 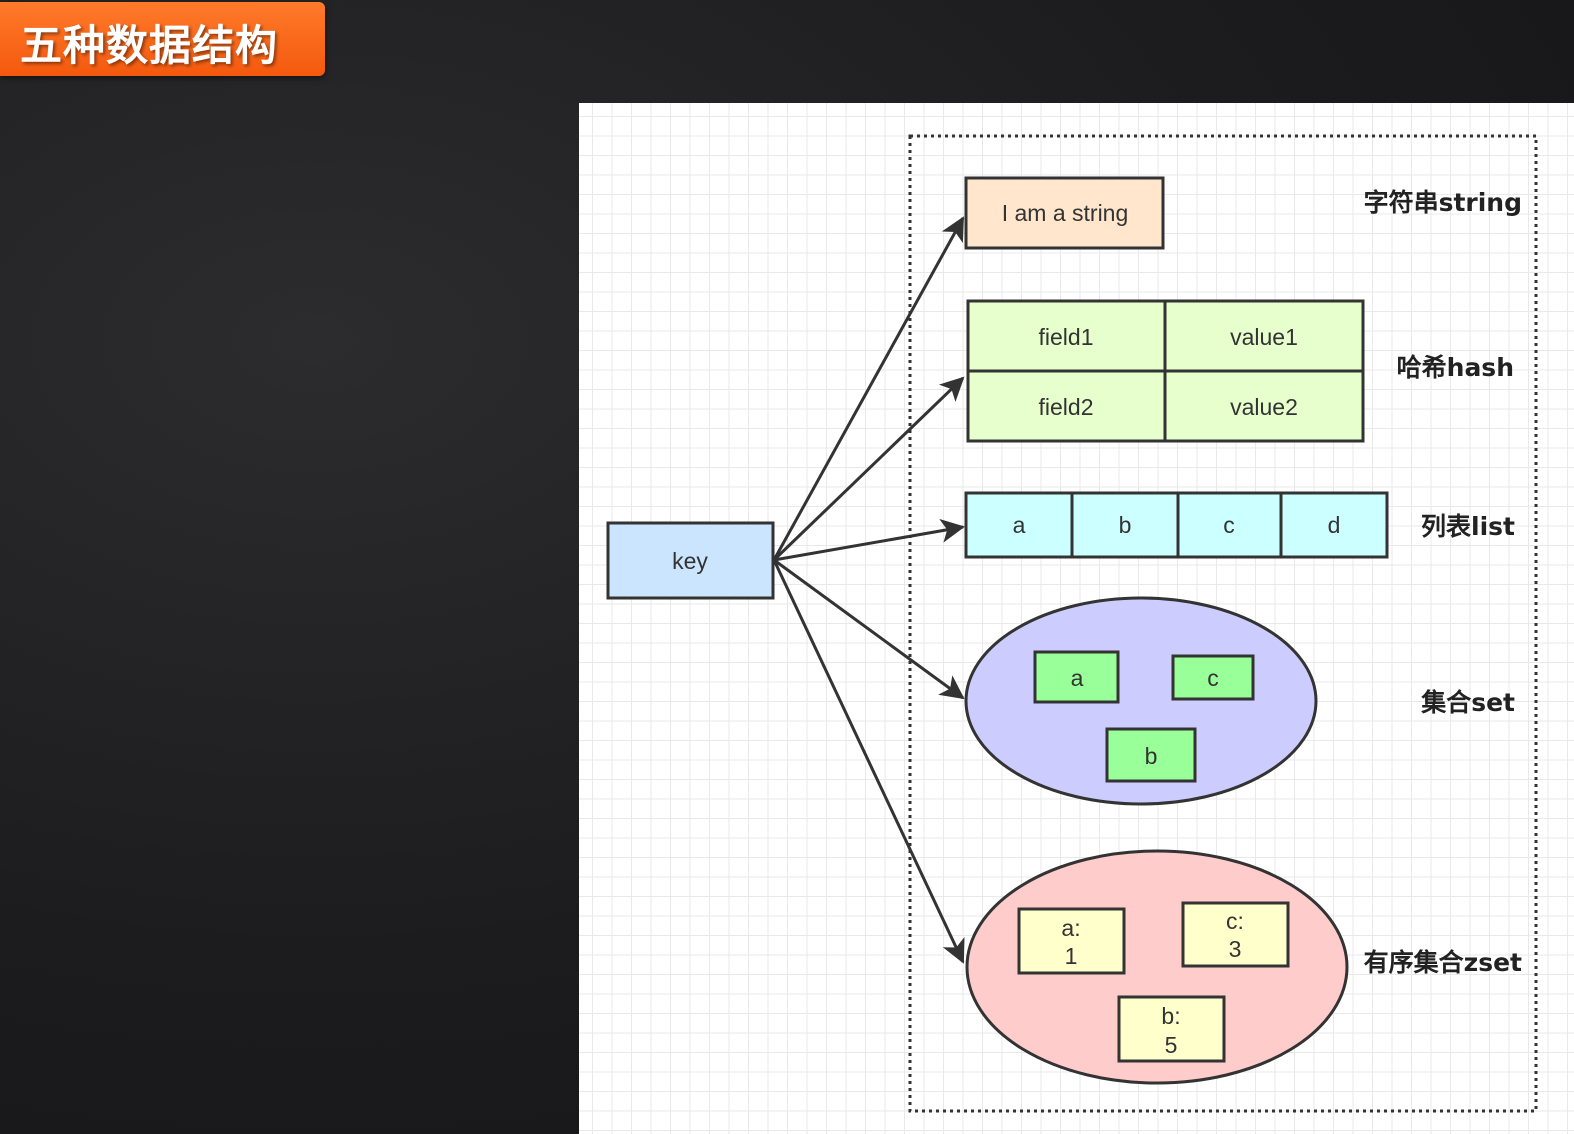 What do you see at coordinates (1019, 525) in the screenshot?
I see `list-item-a: a` at bounding box center [1019, 525].